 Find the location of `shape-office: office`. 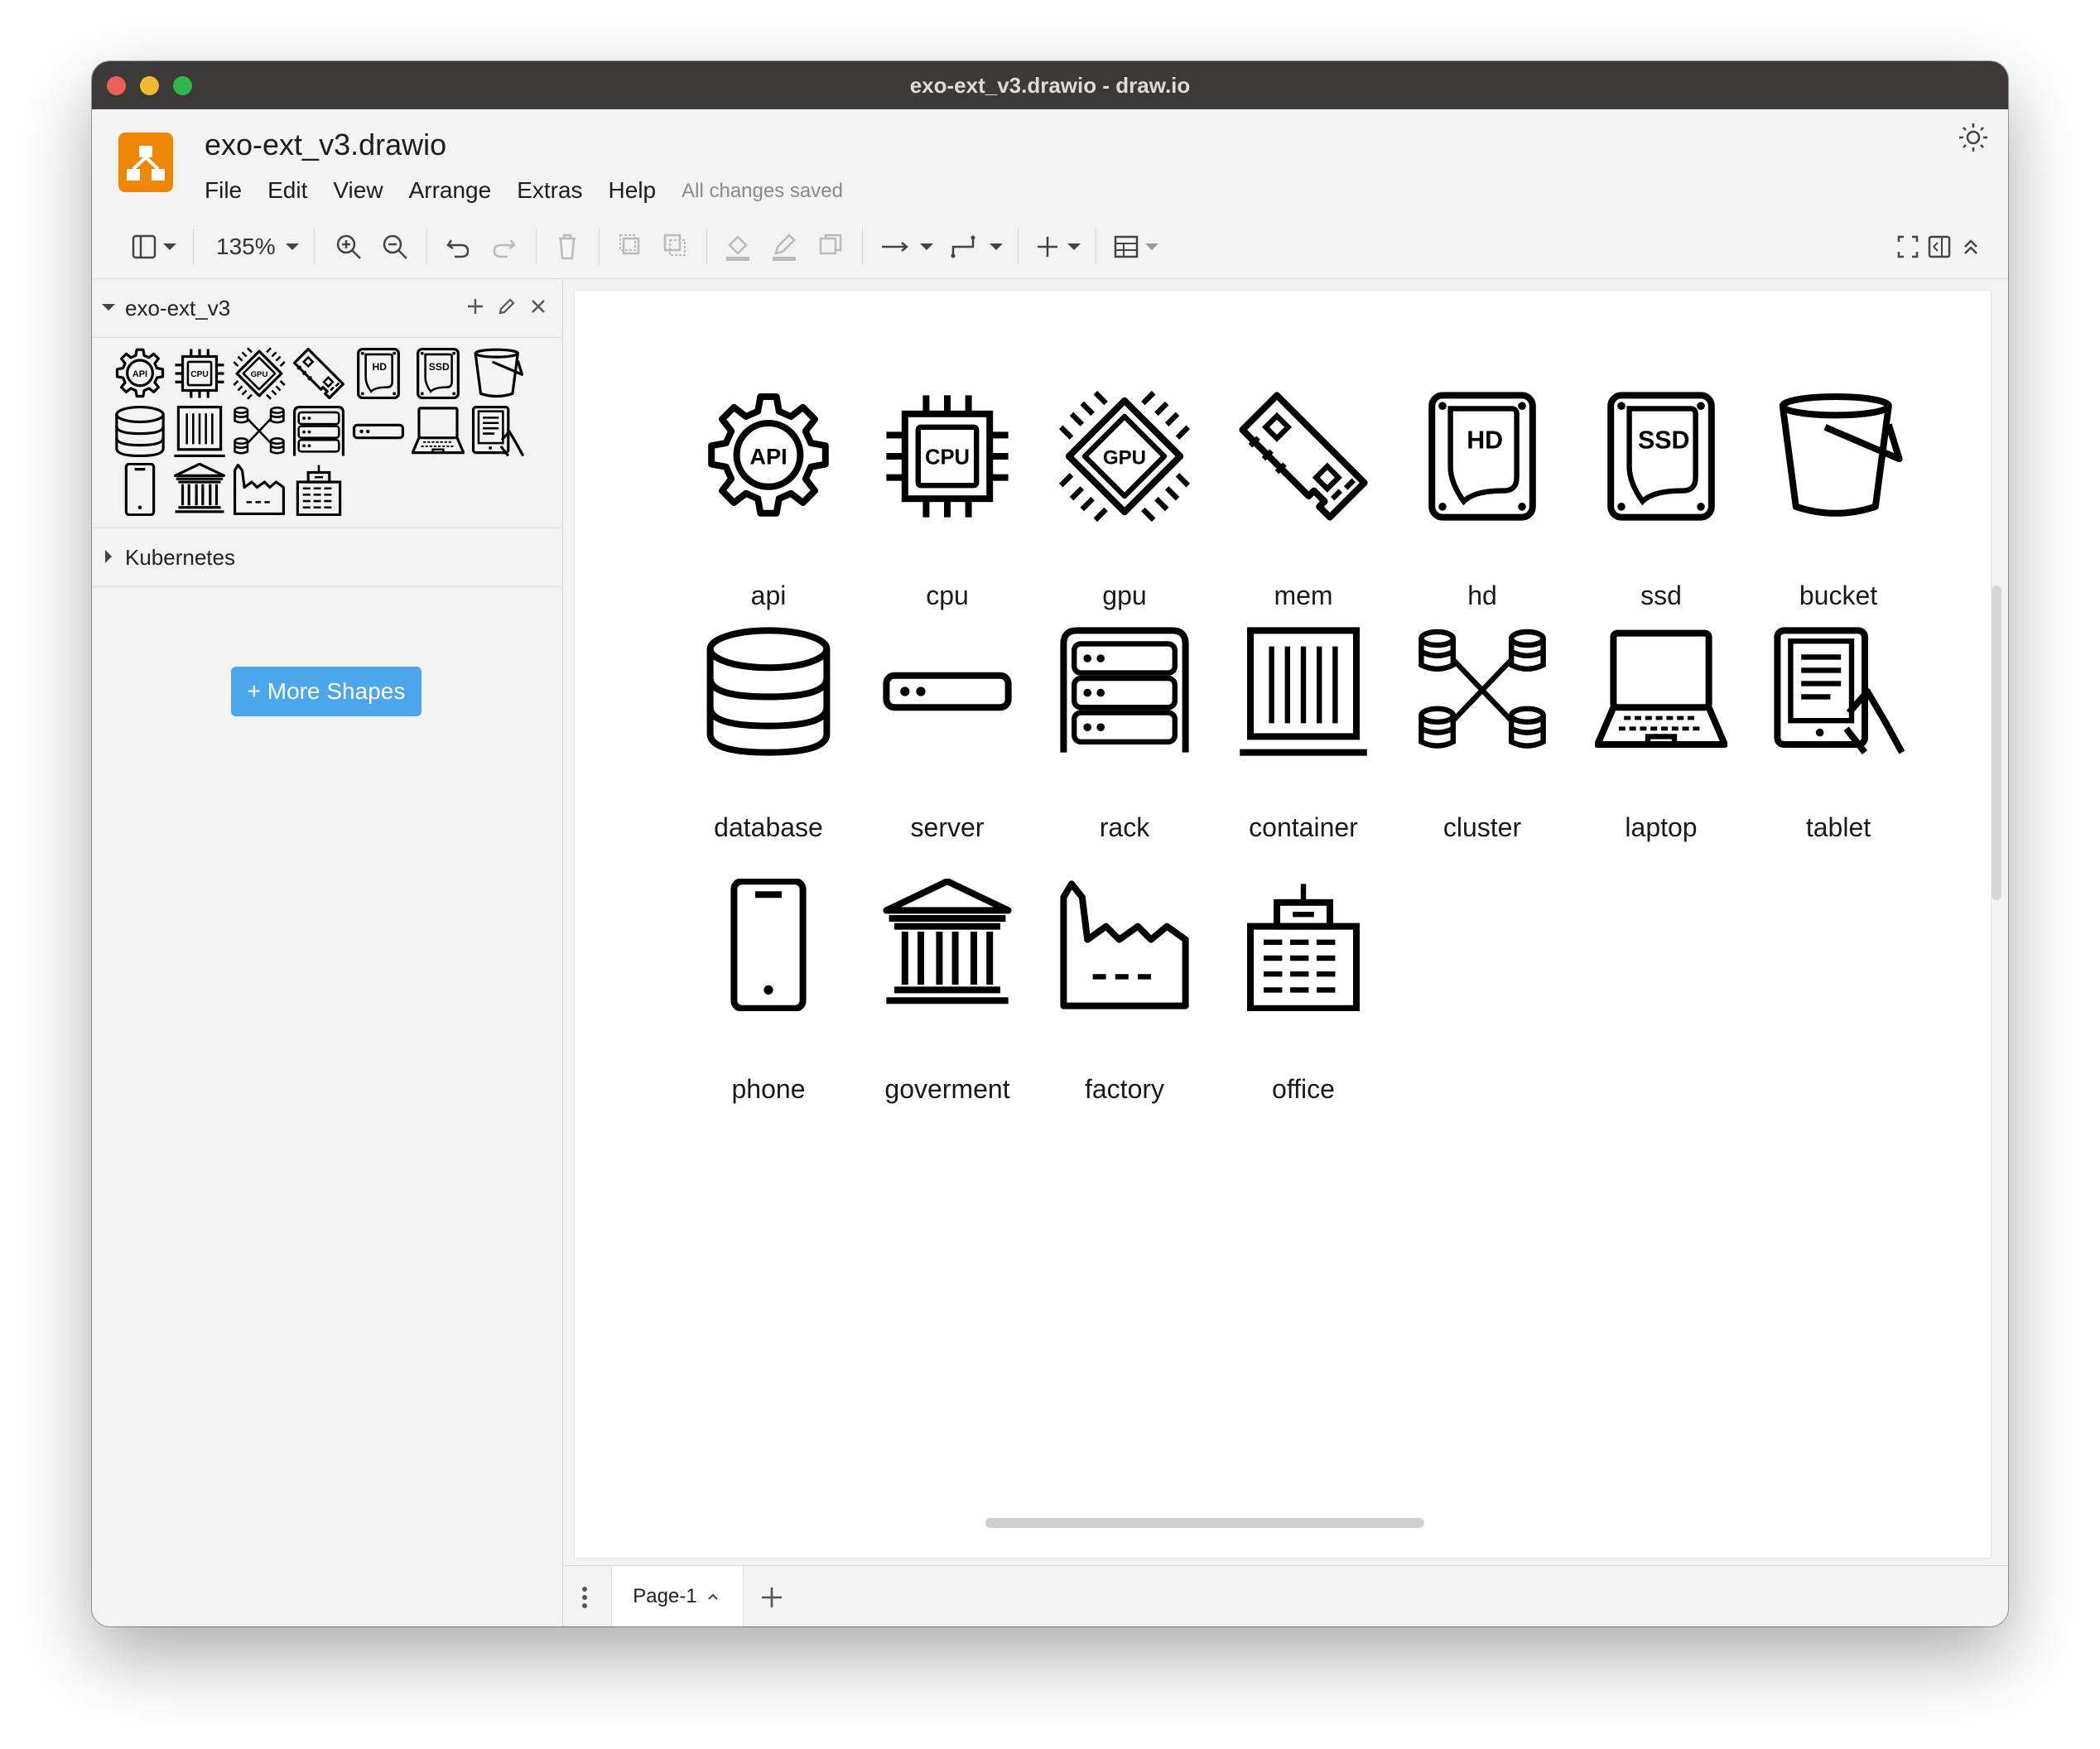

shape-office: office is located at coordinates (1303, 997).